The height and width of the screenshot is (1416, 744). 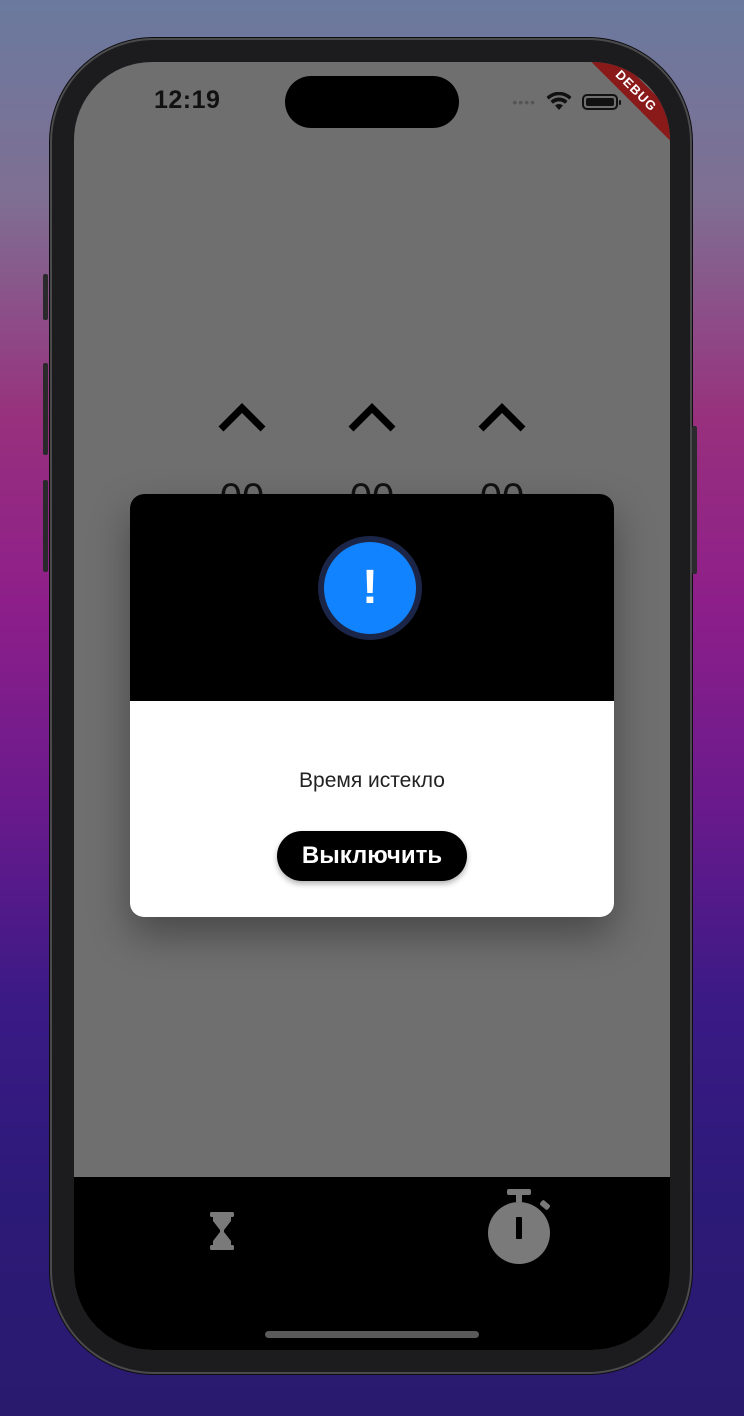 What do you see at coordinates (187, 100) in the screenshot?
I see `status-time: 12:19` at bounding box center [187, 100].